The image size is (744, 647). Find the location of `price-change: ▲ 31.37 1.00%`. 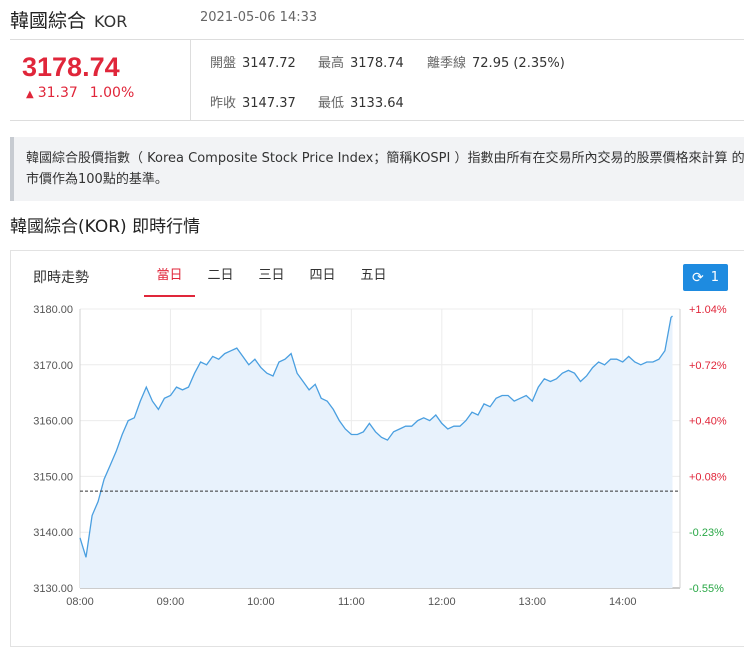

price-change: ▲ 31.37 1.00% is located at coordinates (80, 93).